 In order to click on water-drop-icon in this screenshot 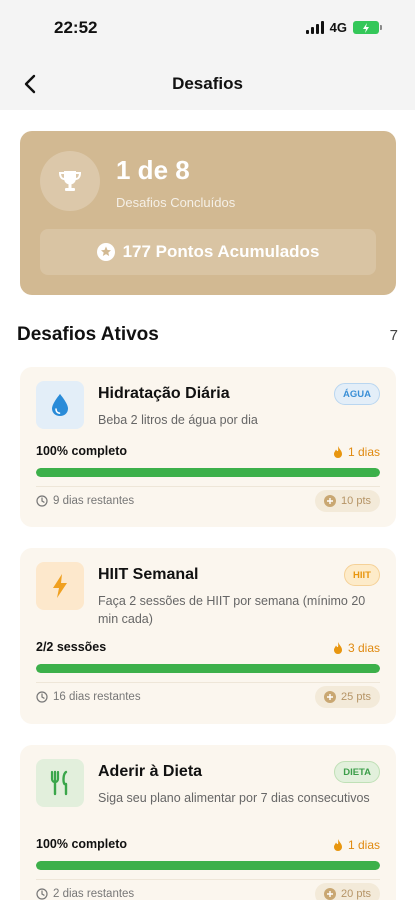, I will do `click(60, 405)`.